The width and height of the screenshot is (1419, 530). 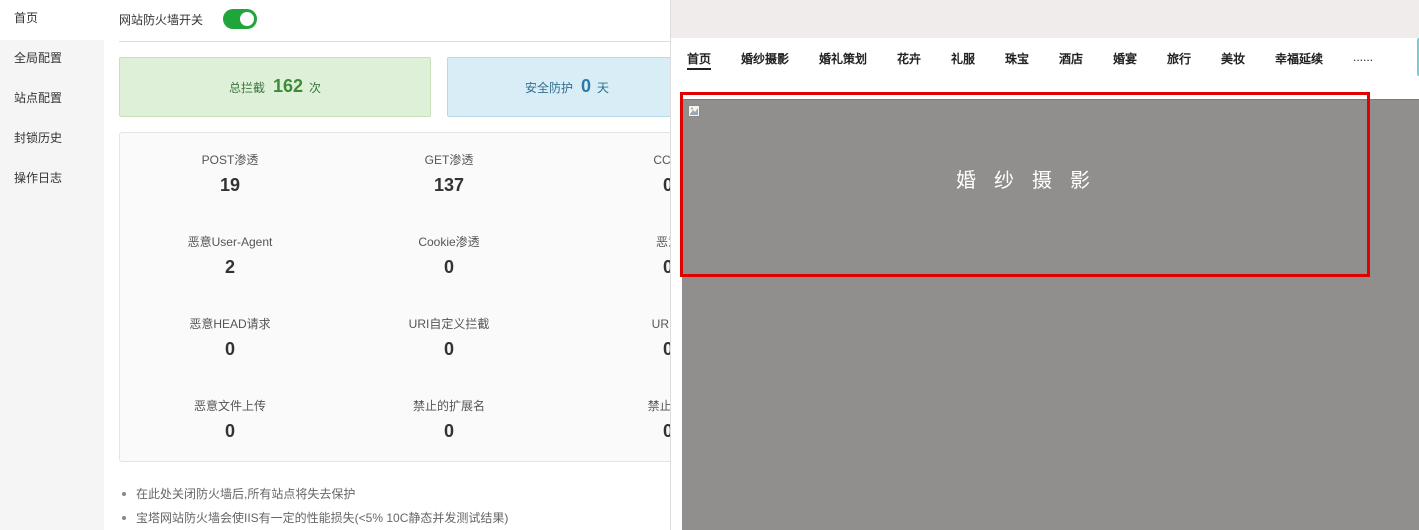 What do you see at coordinates (52, 60) in the screenshot?
I see `sidebar-item-global-config: 全局配置` at bounding box center [52, 60].